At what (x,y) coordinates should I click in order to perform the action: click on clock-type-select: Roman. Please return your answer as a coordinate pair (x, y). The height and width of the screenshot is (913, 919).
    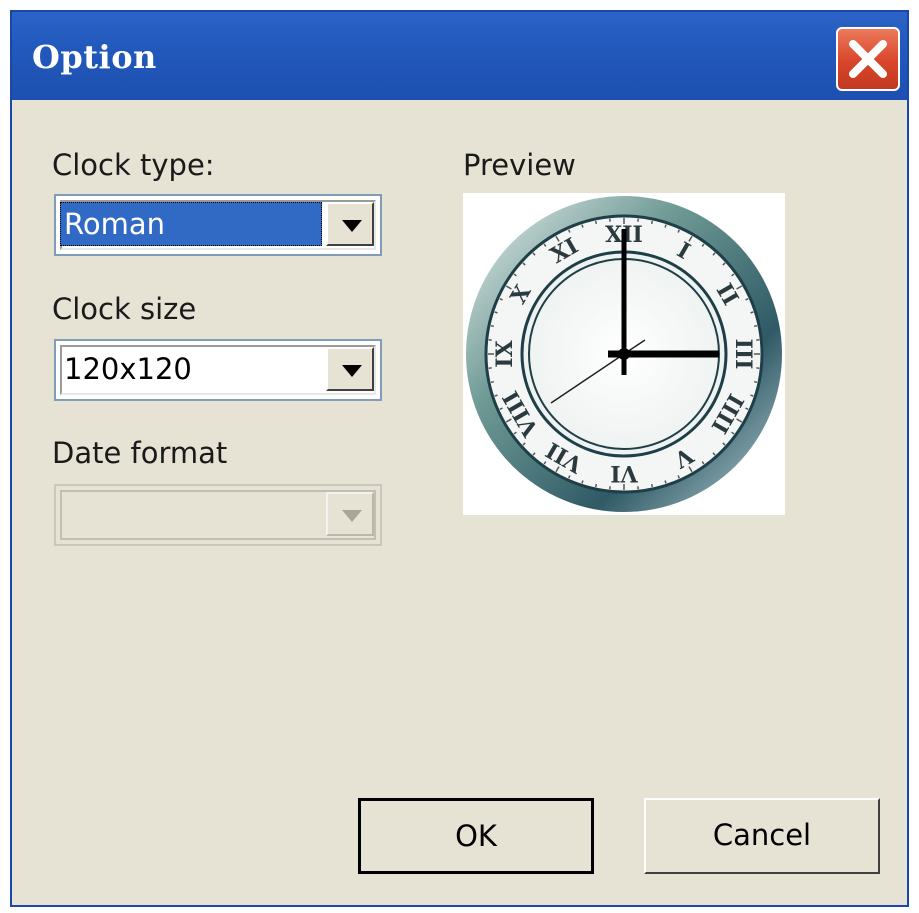
    Looking at the image, I should click on (218, 225).